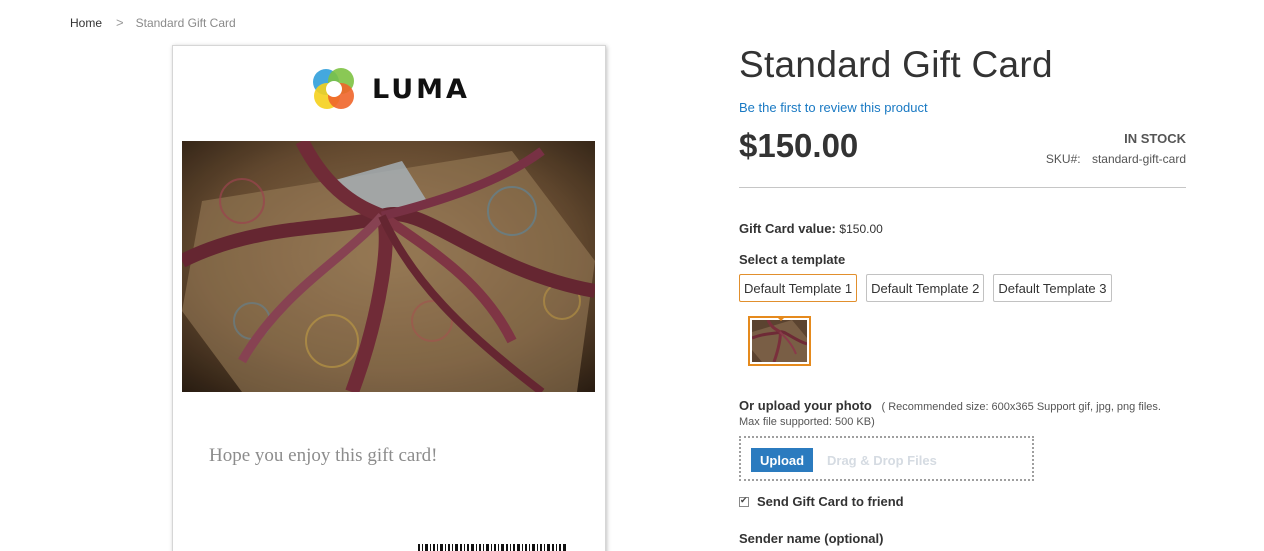 This screenshot has height=551, width=1264. I want to click on breadcrumb-home-link: Home, so click(86, 23).